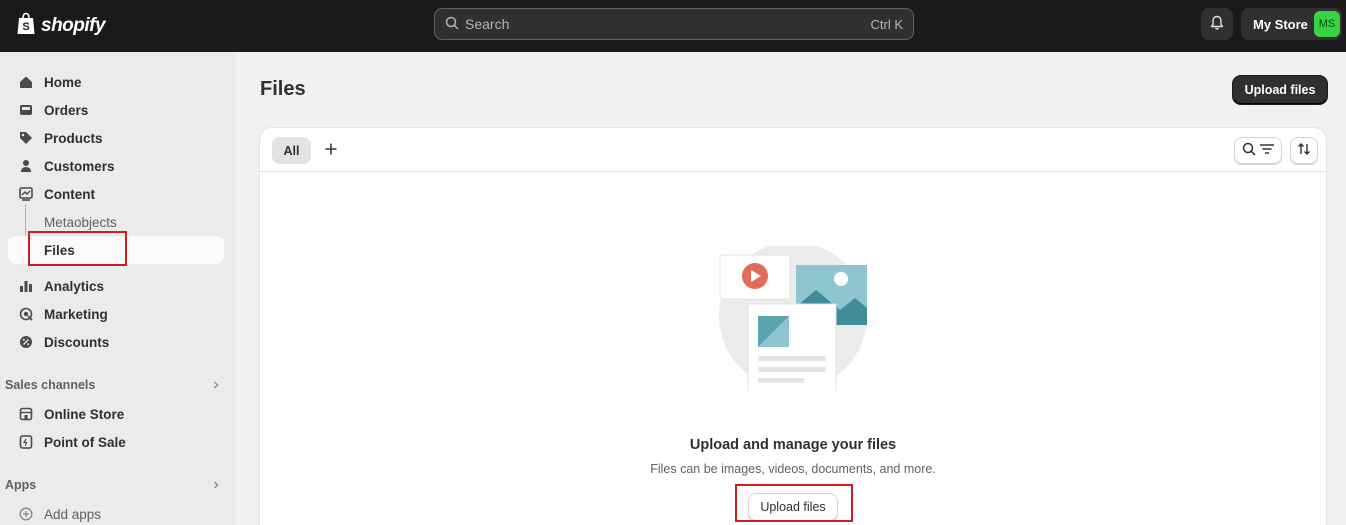 Image resolution: width=1346 pixels, height=525 pixels. What do you see at coordinates (116, 342) in the screenshot?
I see `sidebar-item-discounts: Discounts` at bounding box center [116, 342].